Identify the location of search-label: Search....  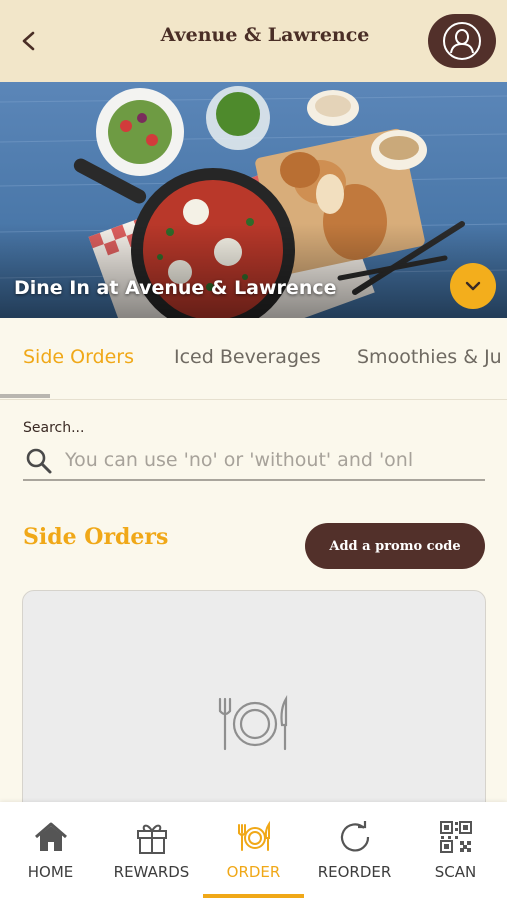
(54, 428).